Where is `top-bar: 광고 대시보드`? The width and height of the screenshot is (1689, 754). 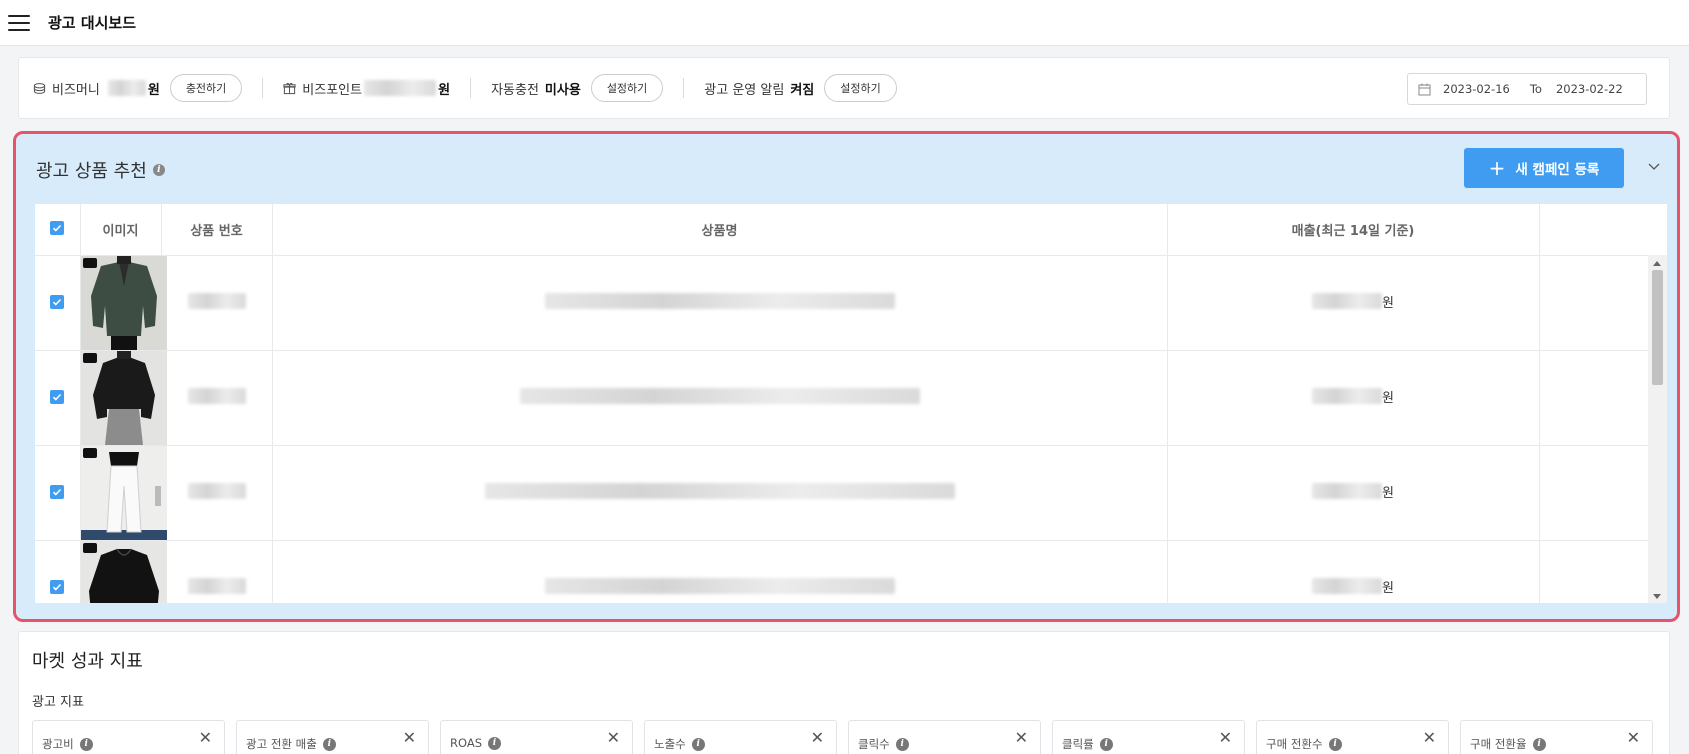
top-bar: 광고 대시보드 is located at coordinates (844, 23).